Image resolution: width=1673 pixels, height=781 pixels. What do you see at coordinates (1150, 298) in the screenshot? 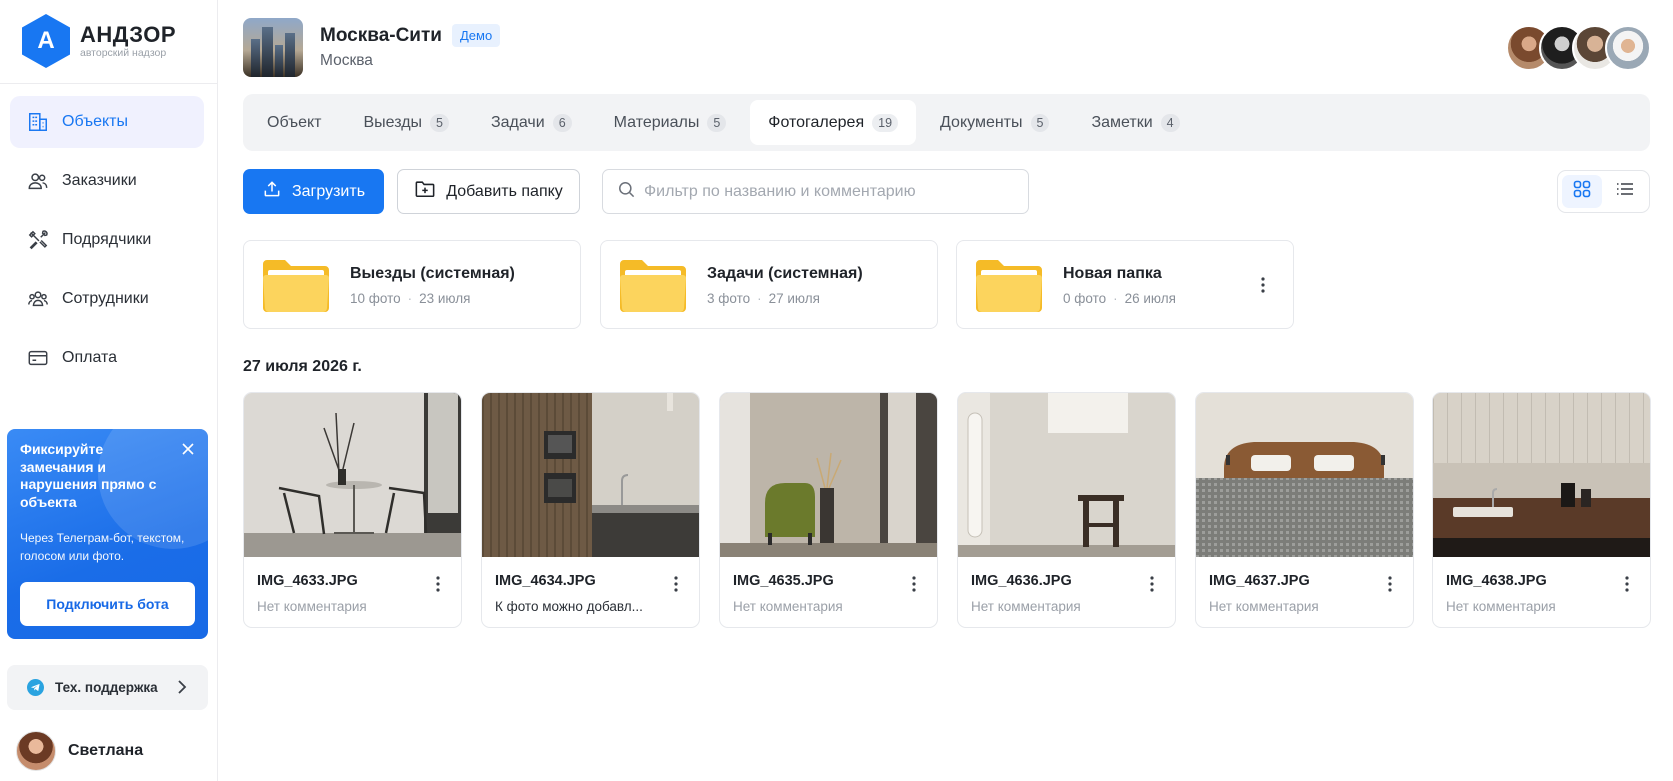
I see `folder-date: 26 июля` at bounding box center [1150, 298].